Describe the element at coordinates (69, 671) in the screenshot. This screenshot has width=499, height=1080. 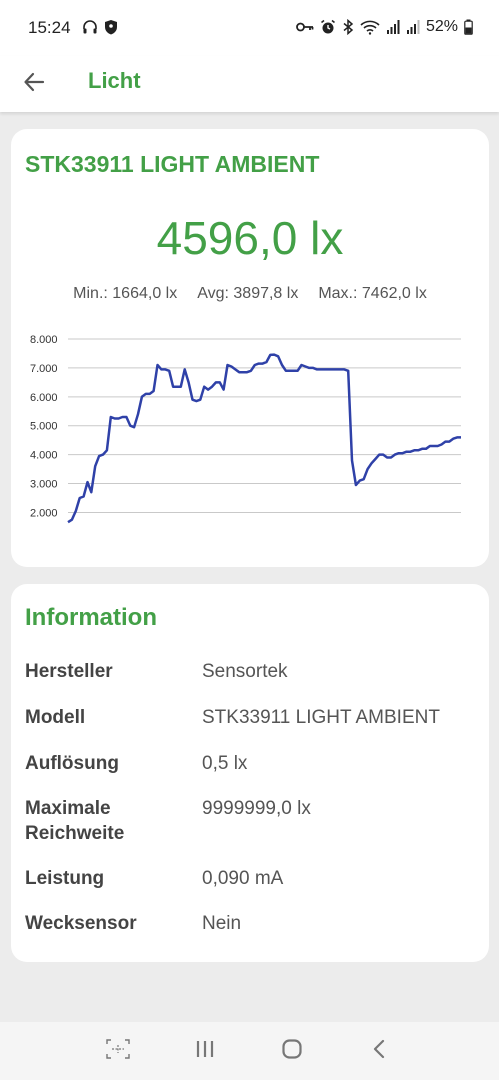
I see `info-label: Hersteller` at that location.